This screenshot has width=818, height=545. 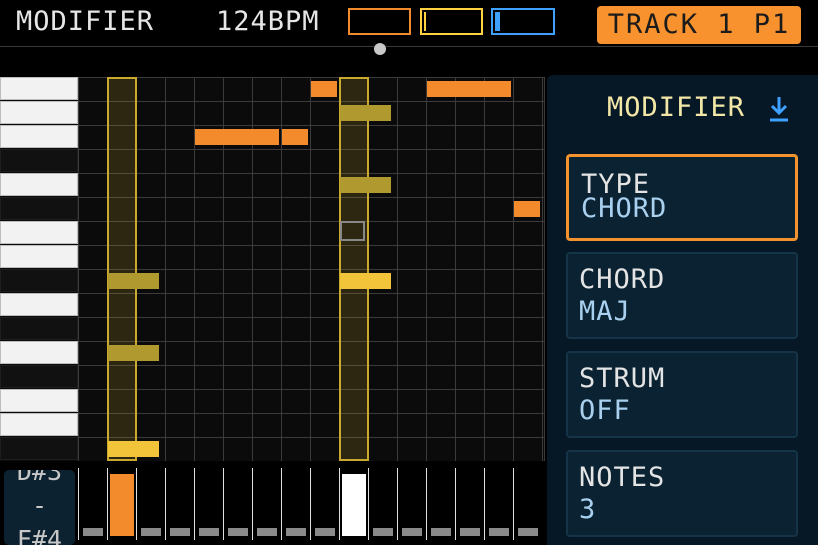 What do you see at coordinates (676, 107) in the screenshot?
I see `panel-title: MODIFIER` at bounding box center [676, 107].